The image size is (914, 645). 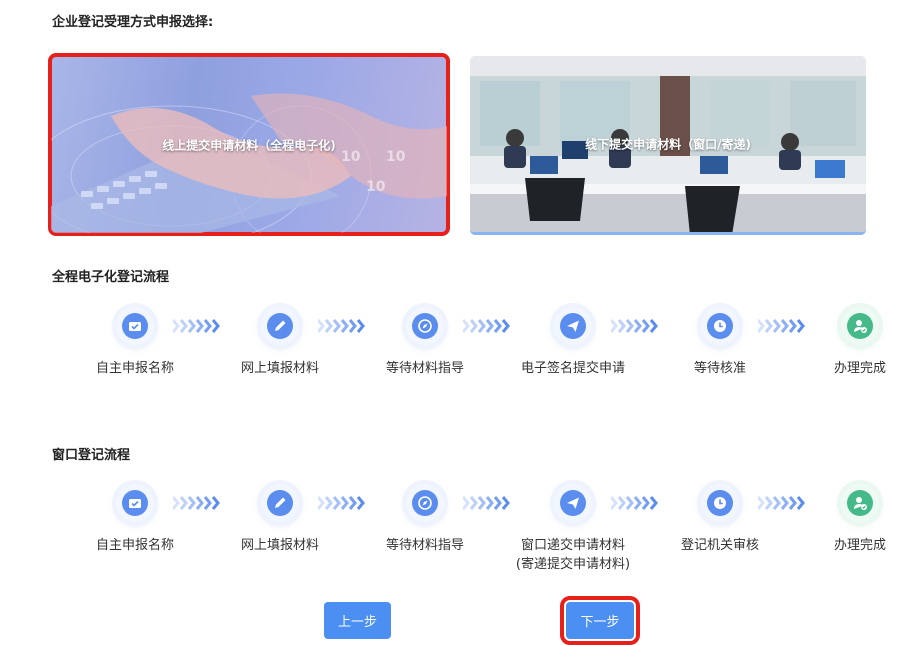 I want to click on electronic-flow: 自主申报名称 网上填报材料 等待材料指导 电子签名提交申请 等待核准 办理完成, so click(x=473, y=357).